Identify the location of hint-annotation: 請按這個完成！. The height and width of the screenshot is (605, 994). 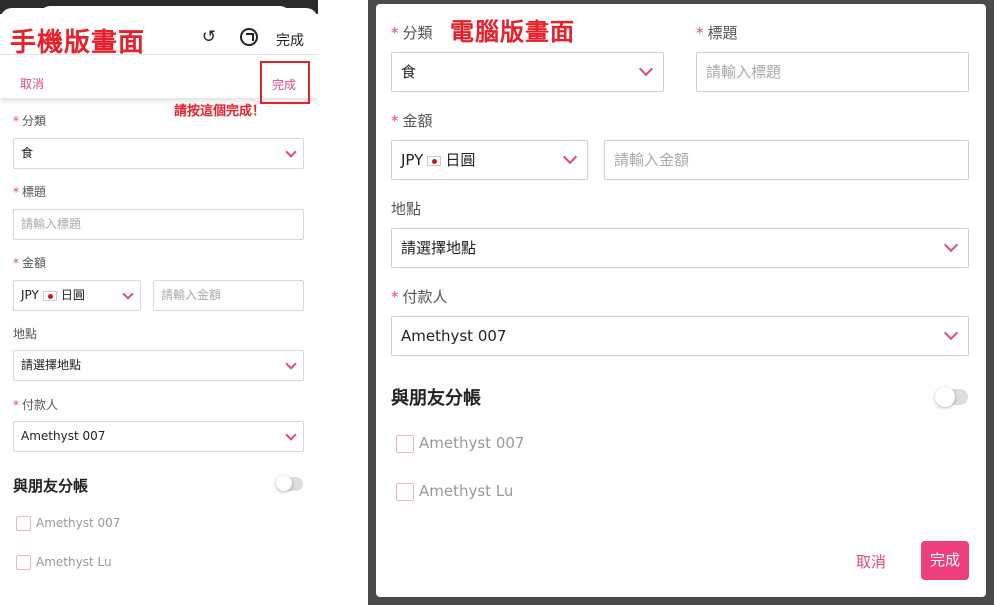
(220, 111).